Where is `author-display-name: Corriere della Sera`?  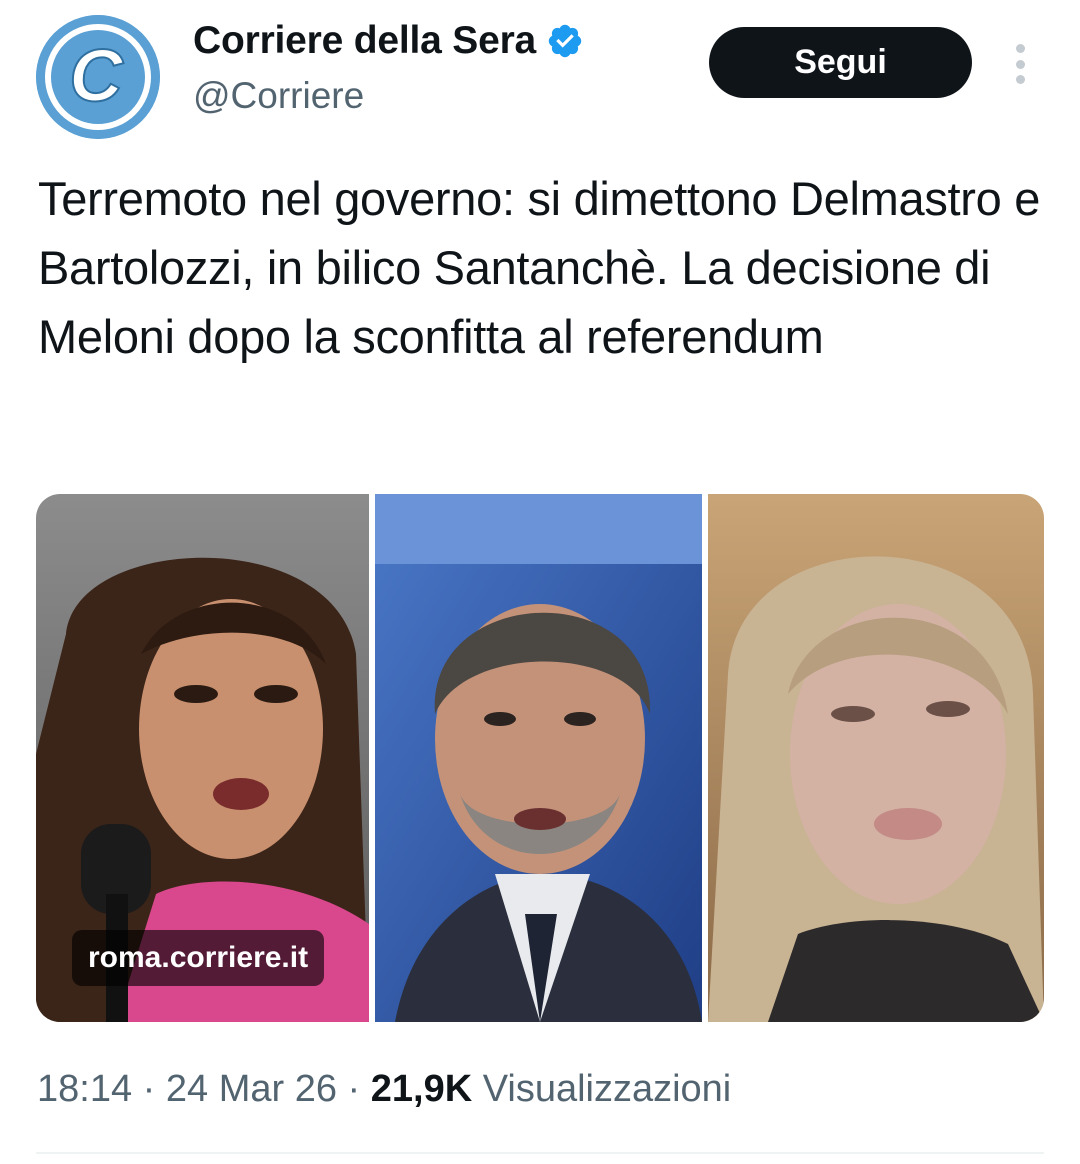
author-display-name: Corriere della Sera is located at coordinates (388, 41).